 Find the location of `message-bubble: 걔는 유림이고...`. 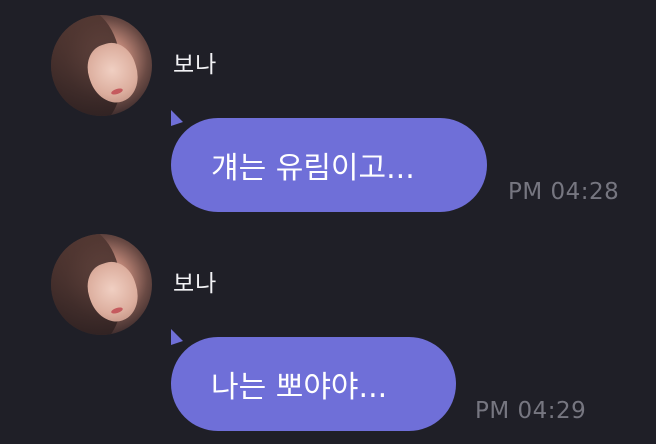

message-bubble: 걔는 유림이고... is located at coordinates (329, 165).